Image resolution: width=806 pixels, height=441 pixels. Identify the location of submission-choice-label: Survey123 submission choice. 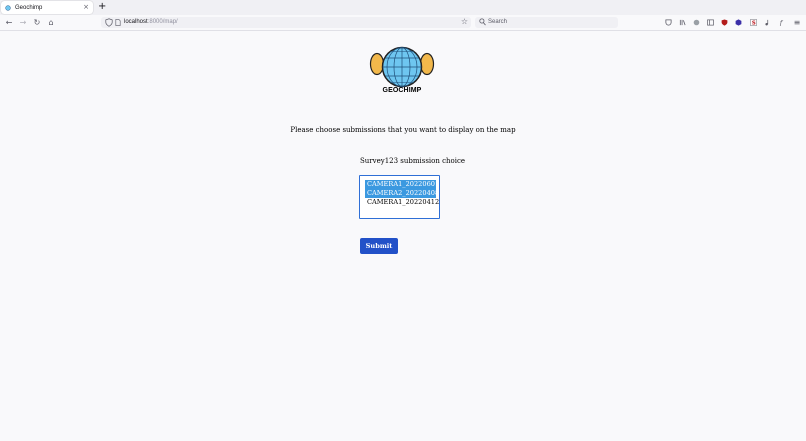
(413, 161).